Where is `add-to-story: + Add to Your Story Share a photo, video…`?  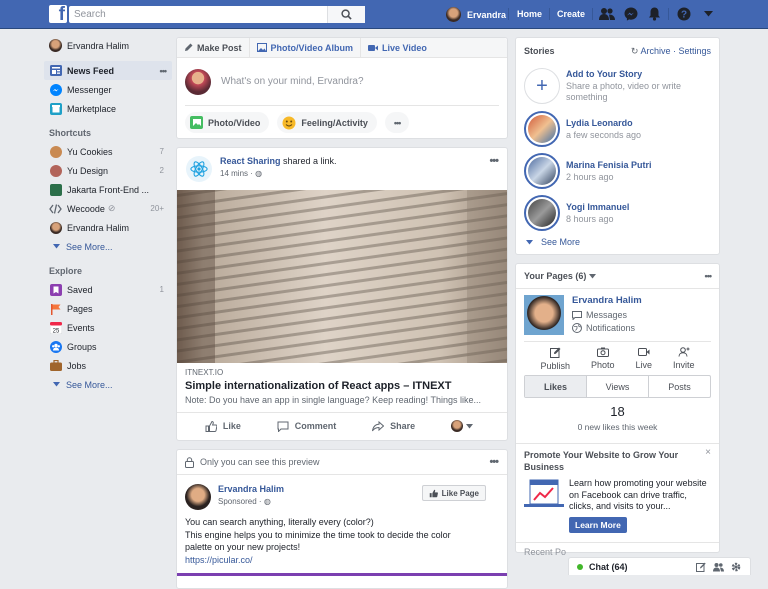 add-to-story: + Add to Your Story Share a photo, video… is located at coordinates (617, 86).